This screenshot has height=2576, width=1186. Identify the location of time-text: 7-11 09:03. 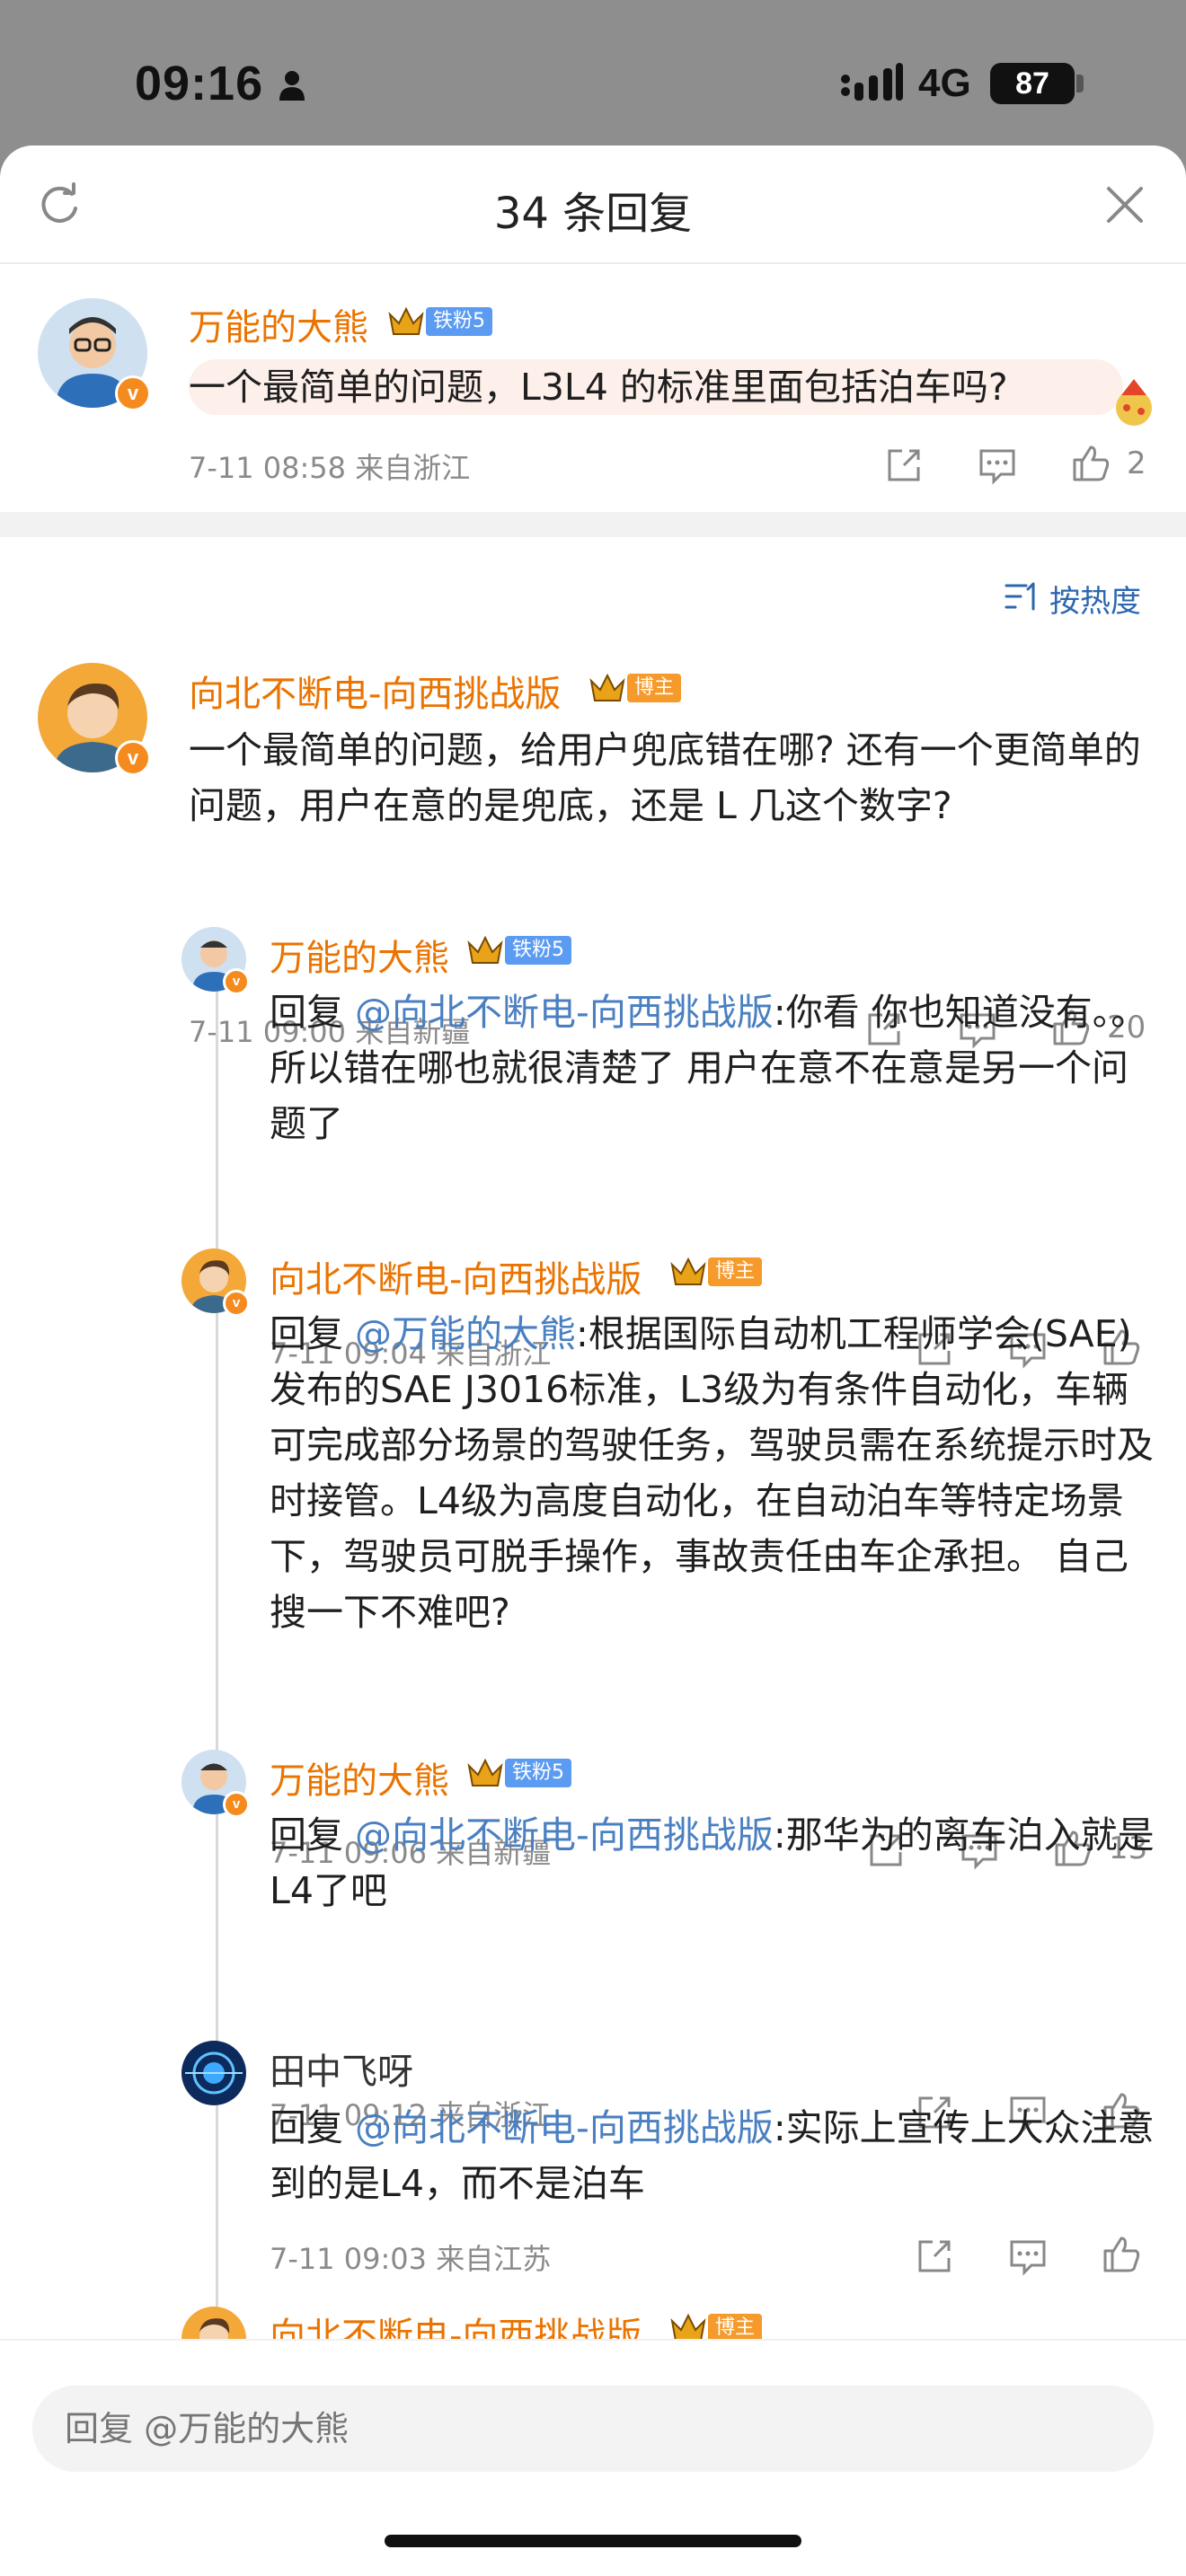
(349, 2259).